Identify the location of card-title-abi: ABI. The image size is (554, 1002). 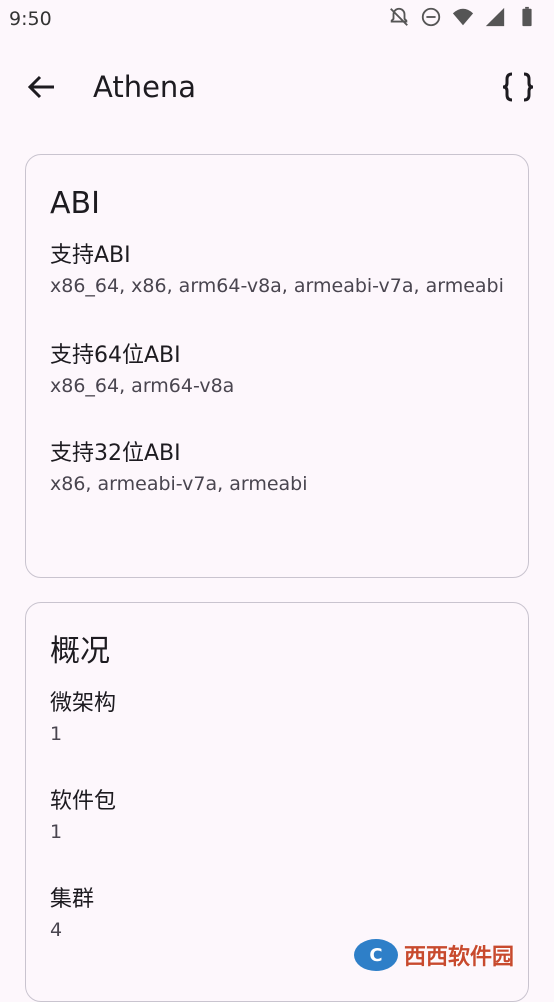
(277, 204).